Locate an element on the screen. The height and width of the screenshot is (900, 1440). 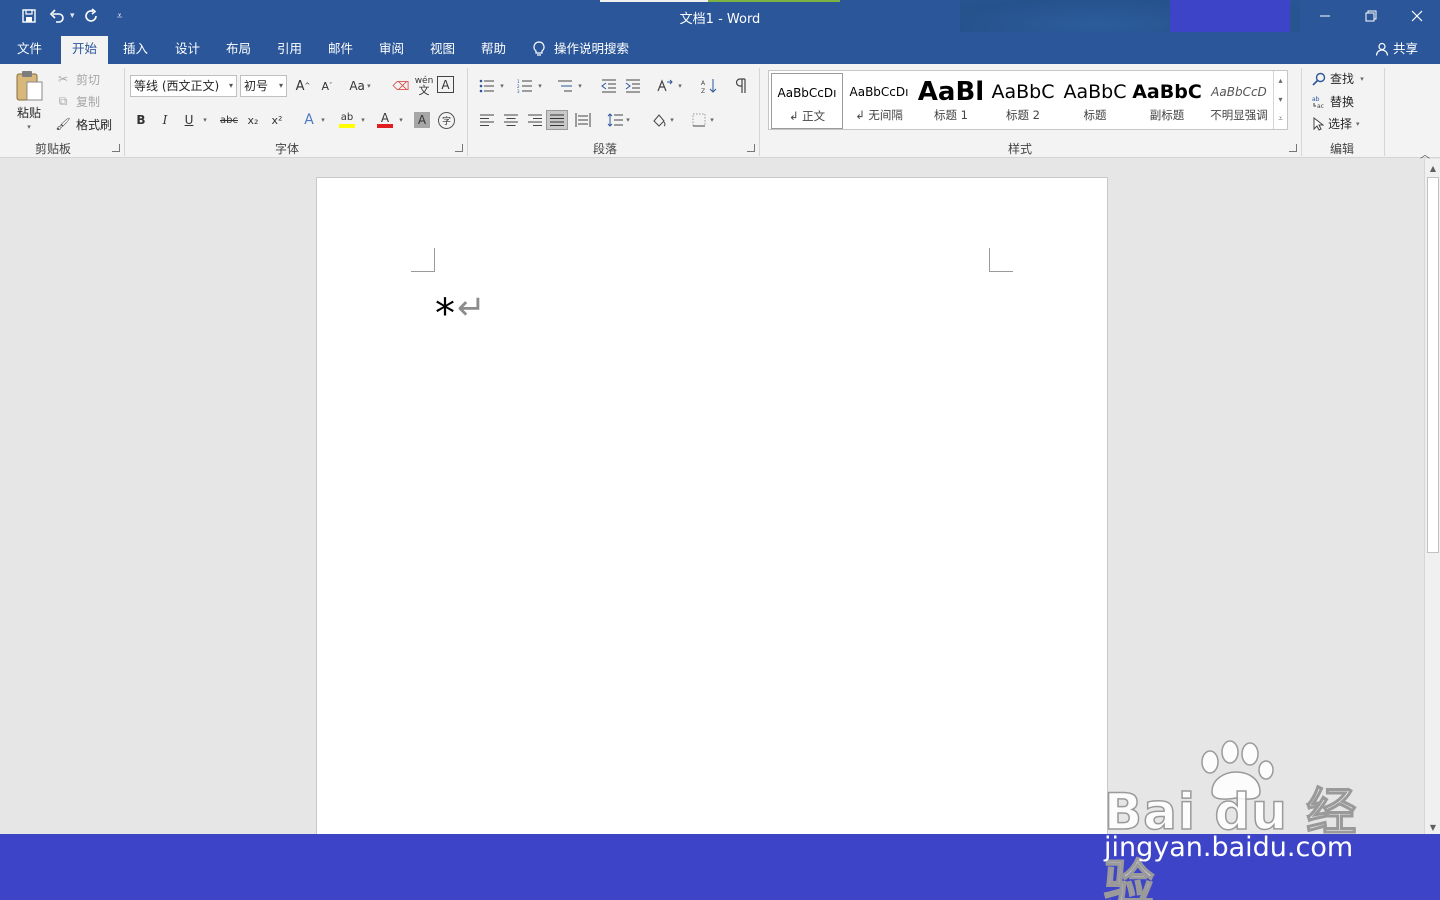
highlight-color-button: ab is located at coordinates (347, 120).